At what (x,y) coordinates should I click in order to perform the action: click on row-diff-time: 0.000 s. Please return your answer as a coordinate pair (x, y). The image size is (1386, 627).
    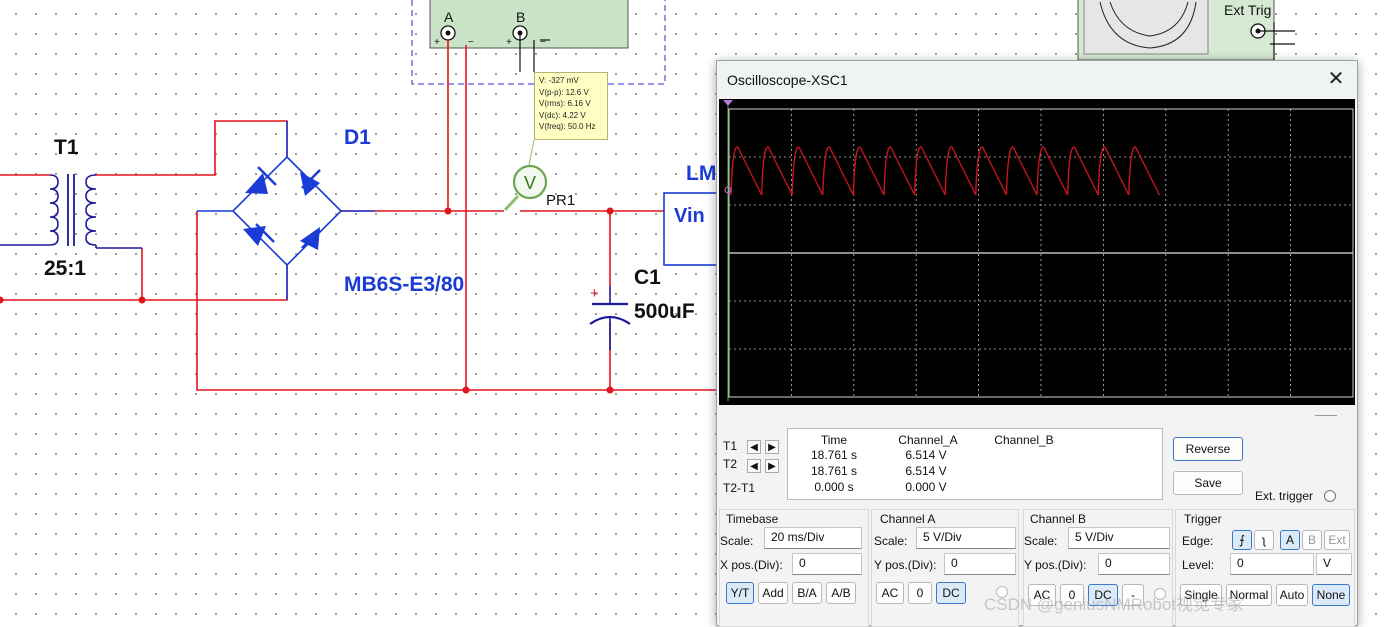
    Looking at the image, I should click on (834, 487).